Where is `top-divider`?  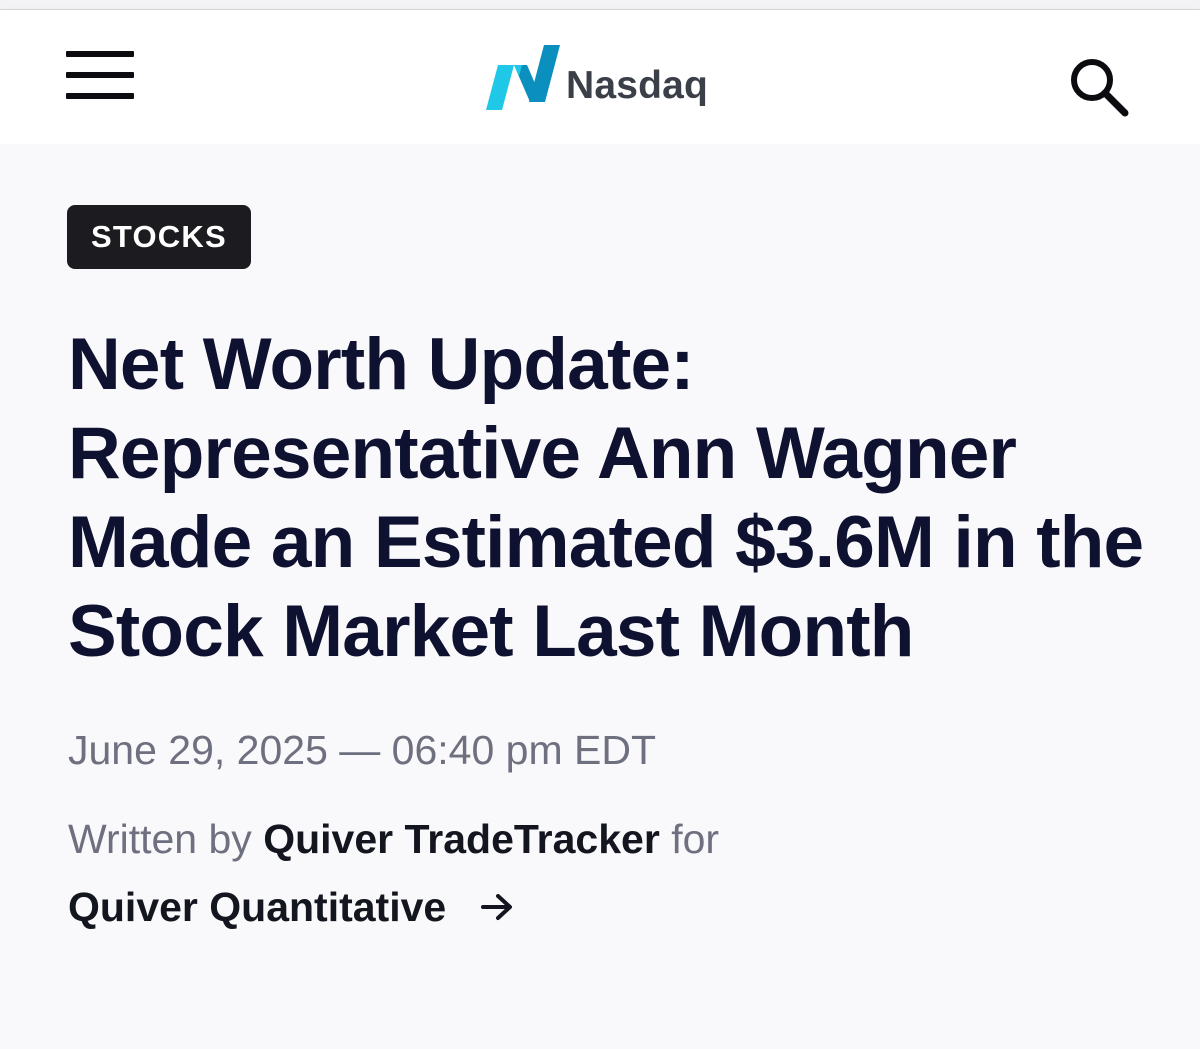 top-divider is located at coordinates (600, 5).